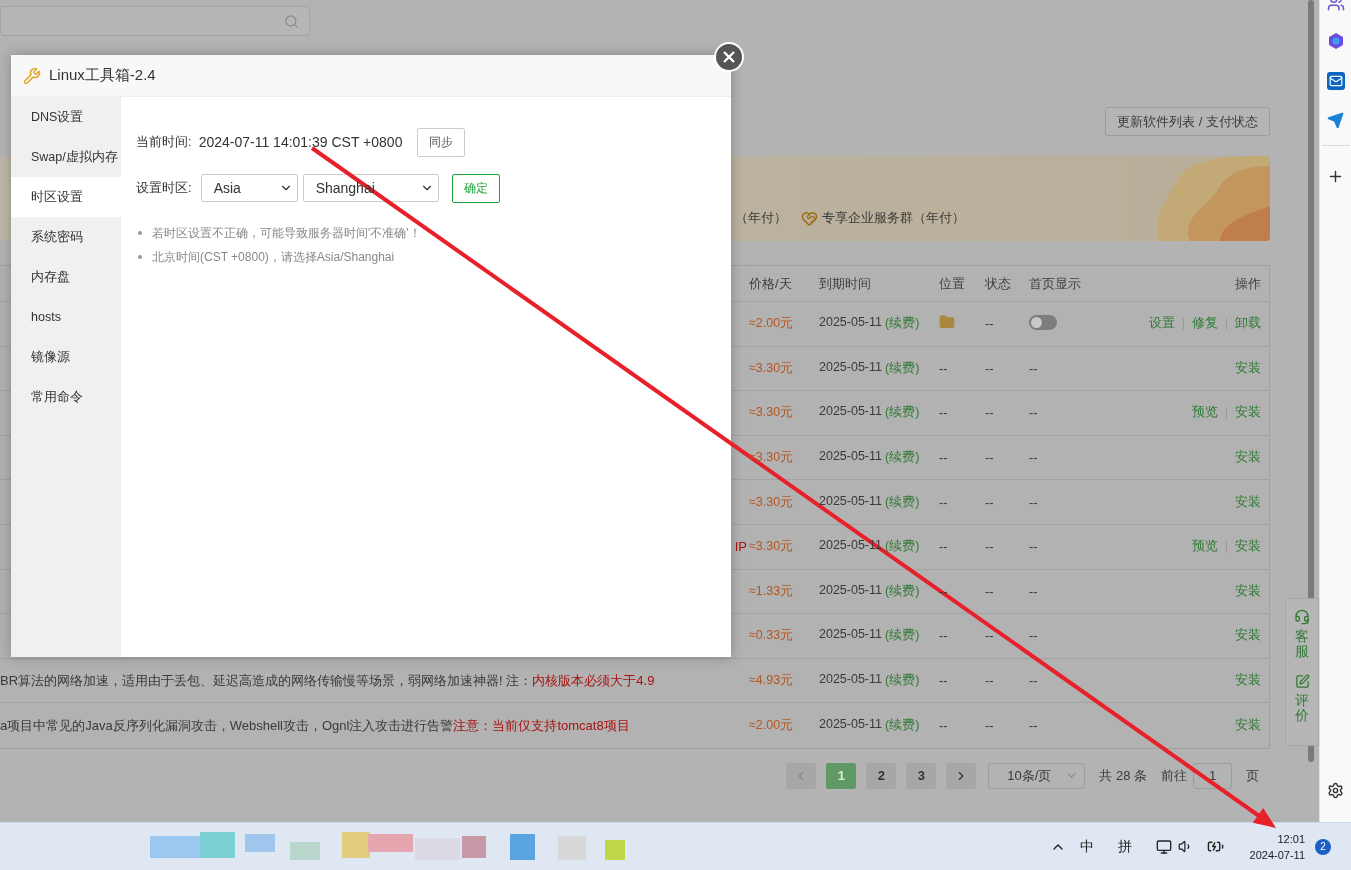 The width and height of the screenshot is (1351, 870). Describe the element at coordinates (1335, 41) in the screenshot. I see `app-icon` at that location.